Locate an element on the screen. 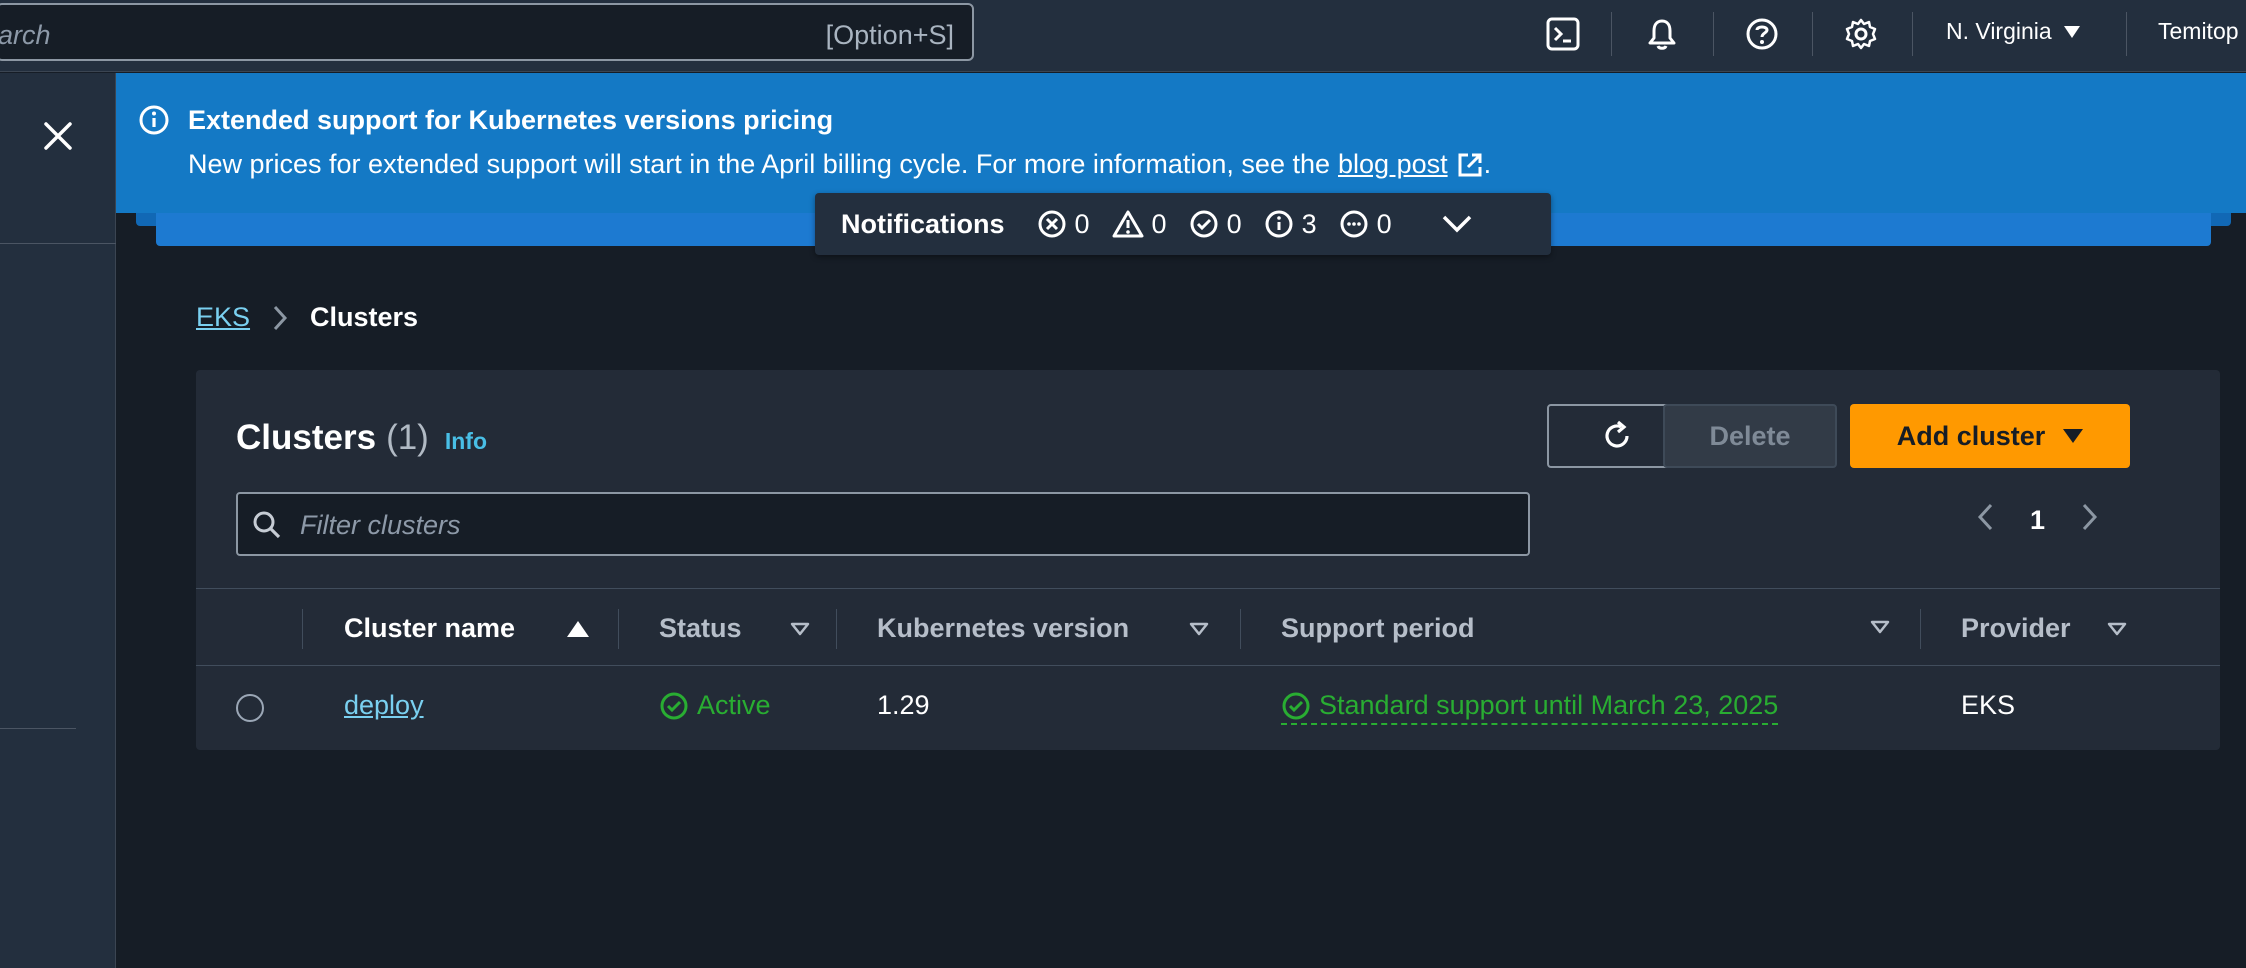 The image size is (2246, 968). add-cluster-button: Add cluster is located at coordinates (1990, 436).